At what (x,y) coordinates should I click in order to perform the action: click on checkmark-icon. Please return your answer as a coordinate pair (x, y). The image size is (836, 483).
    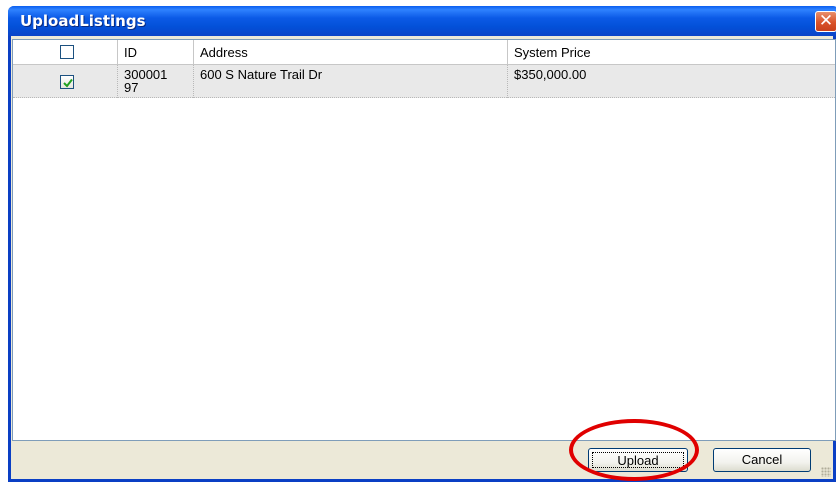
    Looking at the image, I should click on (68, 83).